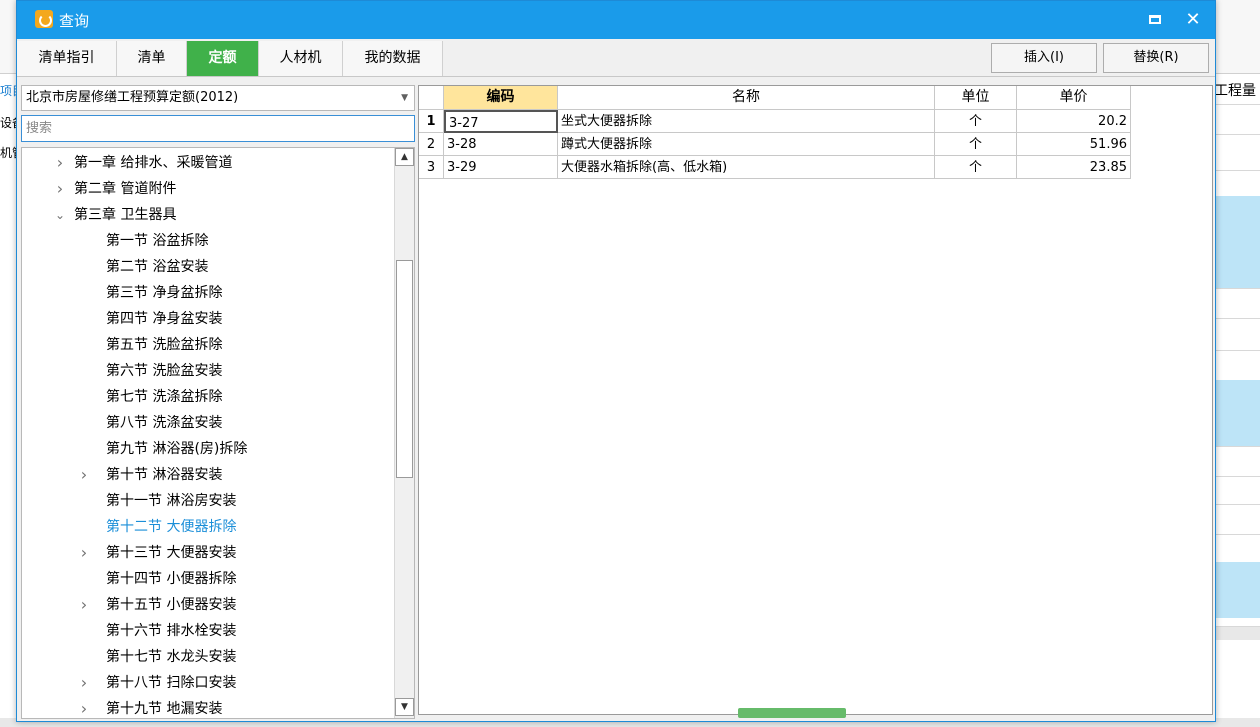 This screenshot has height=727, width=1260. Describe the element at coordinates (164, 293) in the screenshot. I see `tree-item-label: 第三节 净身盆拆除` at that location.